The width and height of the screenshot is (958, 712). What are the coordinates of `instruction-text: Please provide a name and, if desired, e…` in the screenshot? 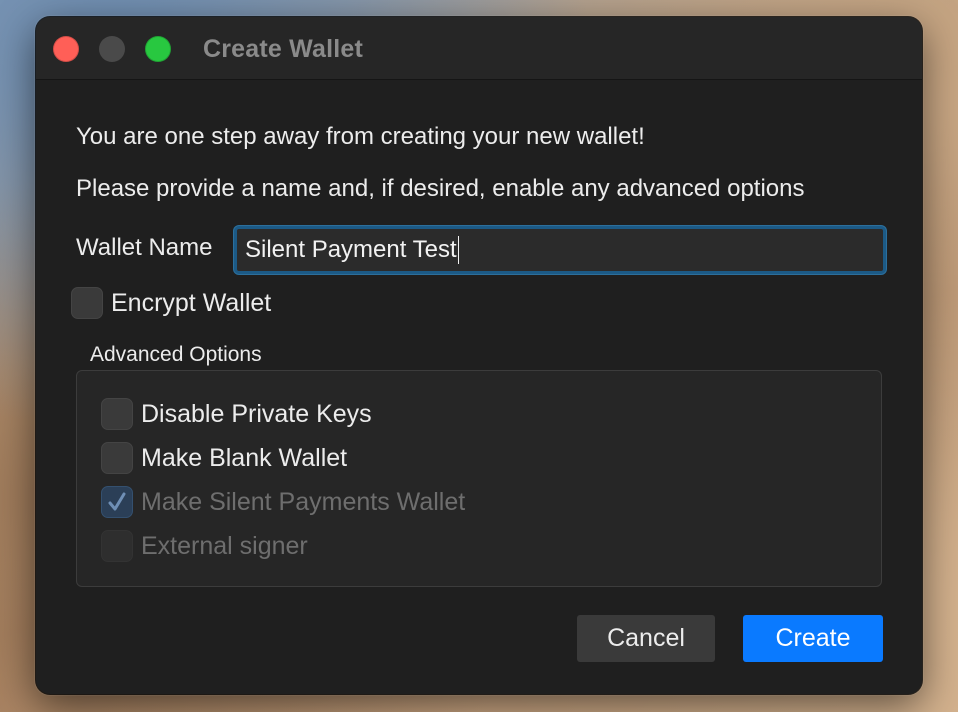 It's located at (440, 188).